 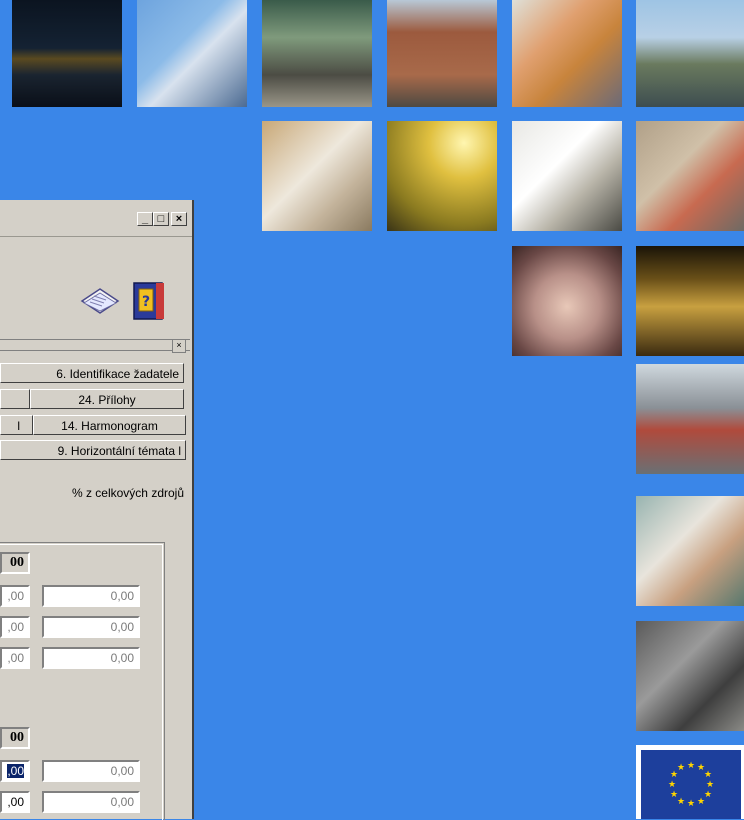 I want to click on toolbar: ?, so click(x=96, y=287).